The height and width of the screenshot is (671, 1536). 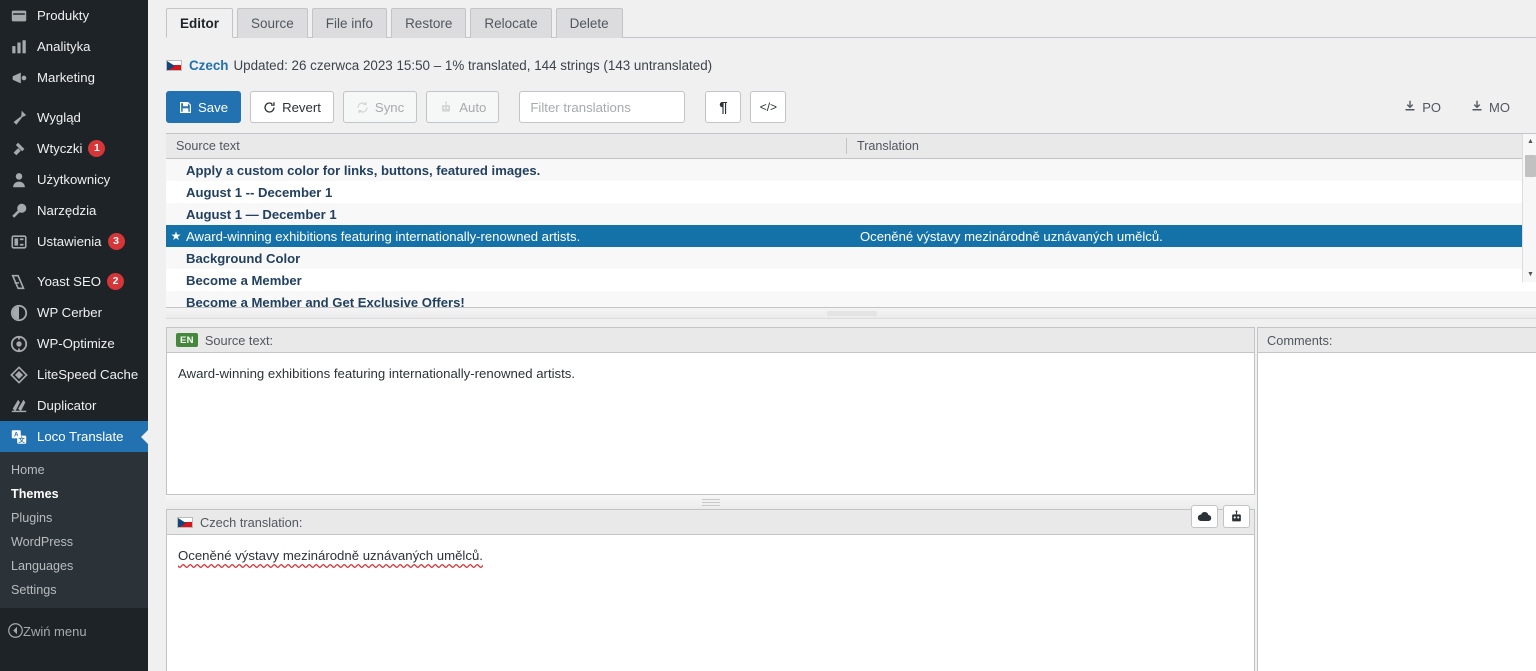 What do you see at coordinates (74, 46) in the screenshot?
I see `sidebar-item-analityka: Analityka` at bounding box center [74, 46].